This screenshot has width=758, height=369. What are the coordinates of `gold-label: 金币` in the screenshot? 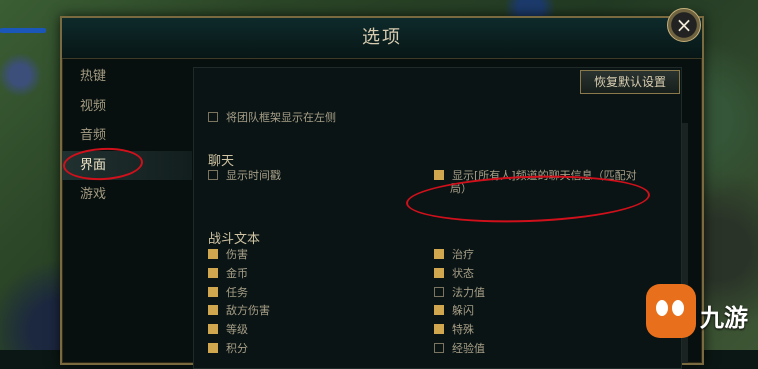 It's located at (237, 273).